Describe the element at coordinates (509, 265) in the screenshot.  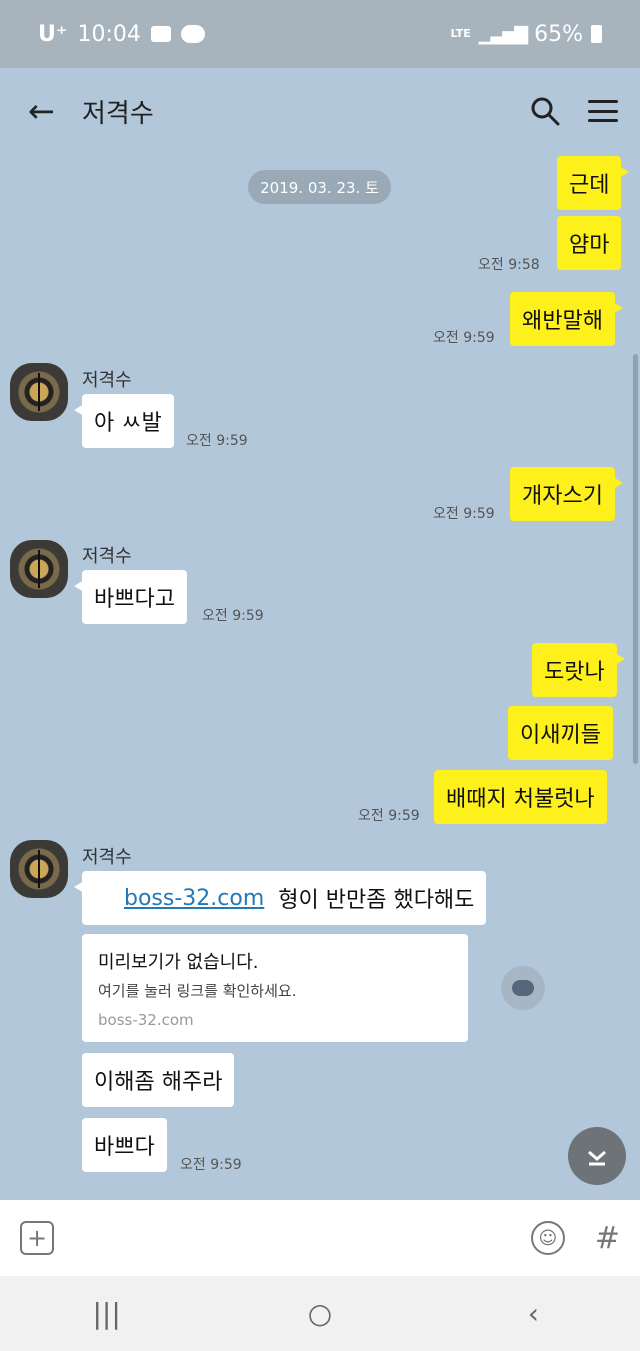
I see `message-time: 오전 9:58` at that location.